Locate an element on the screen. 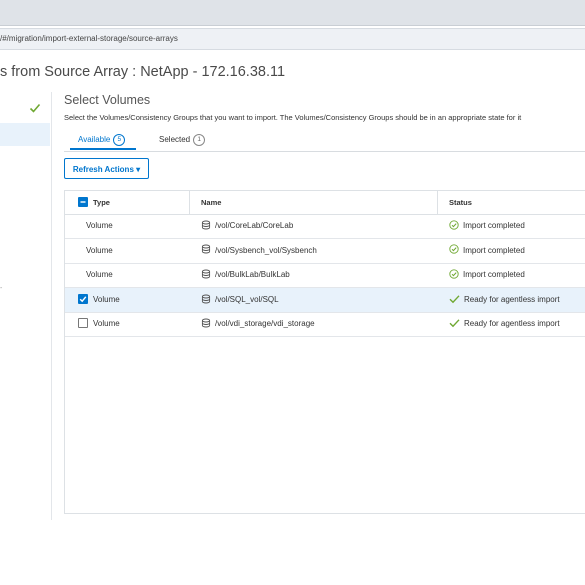 The image size is (585, 585). row-name: /vol/CoreLab/CoreLab is located at coordinates (254, 225).